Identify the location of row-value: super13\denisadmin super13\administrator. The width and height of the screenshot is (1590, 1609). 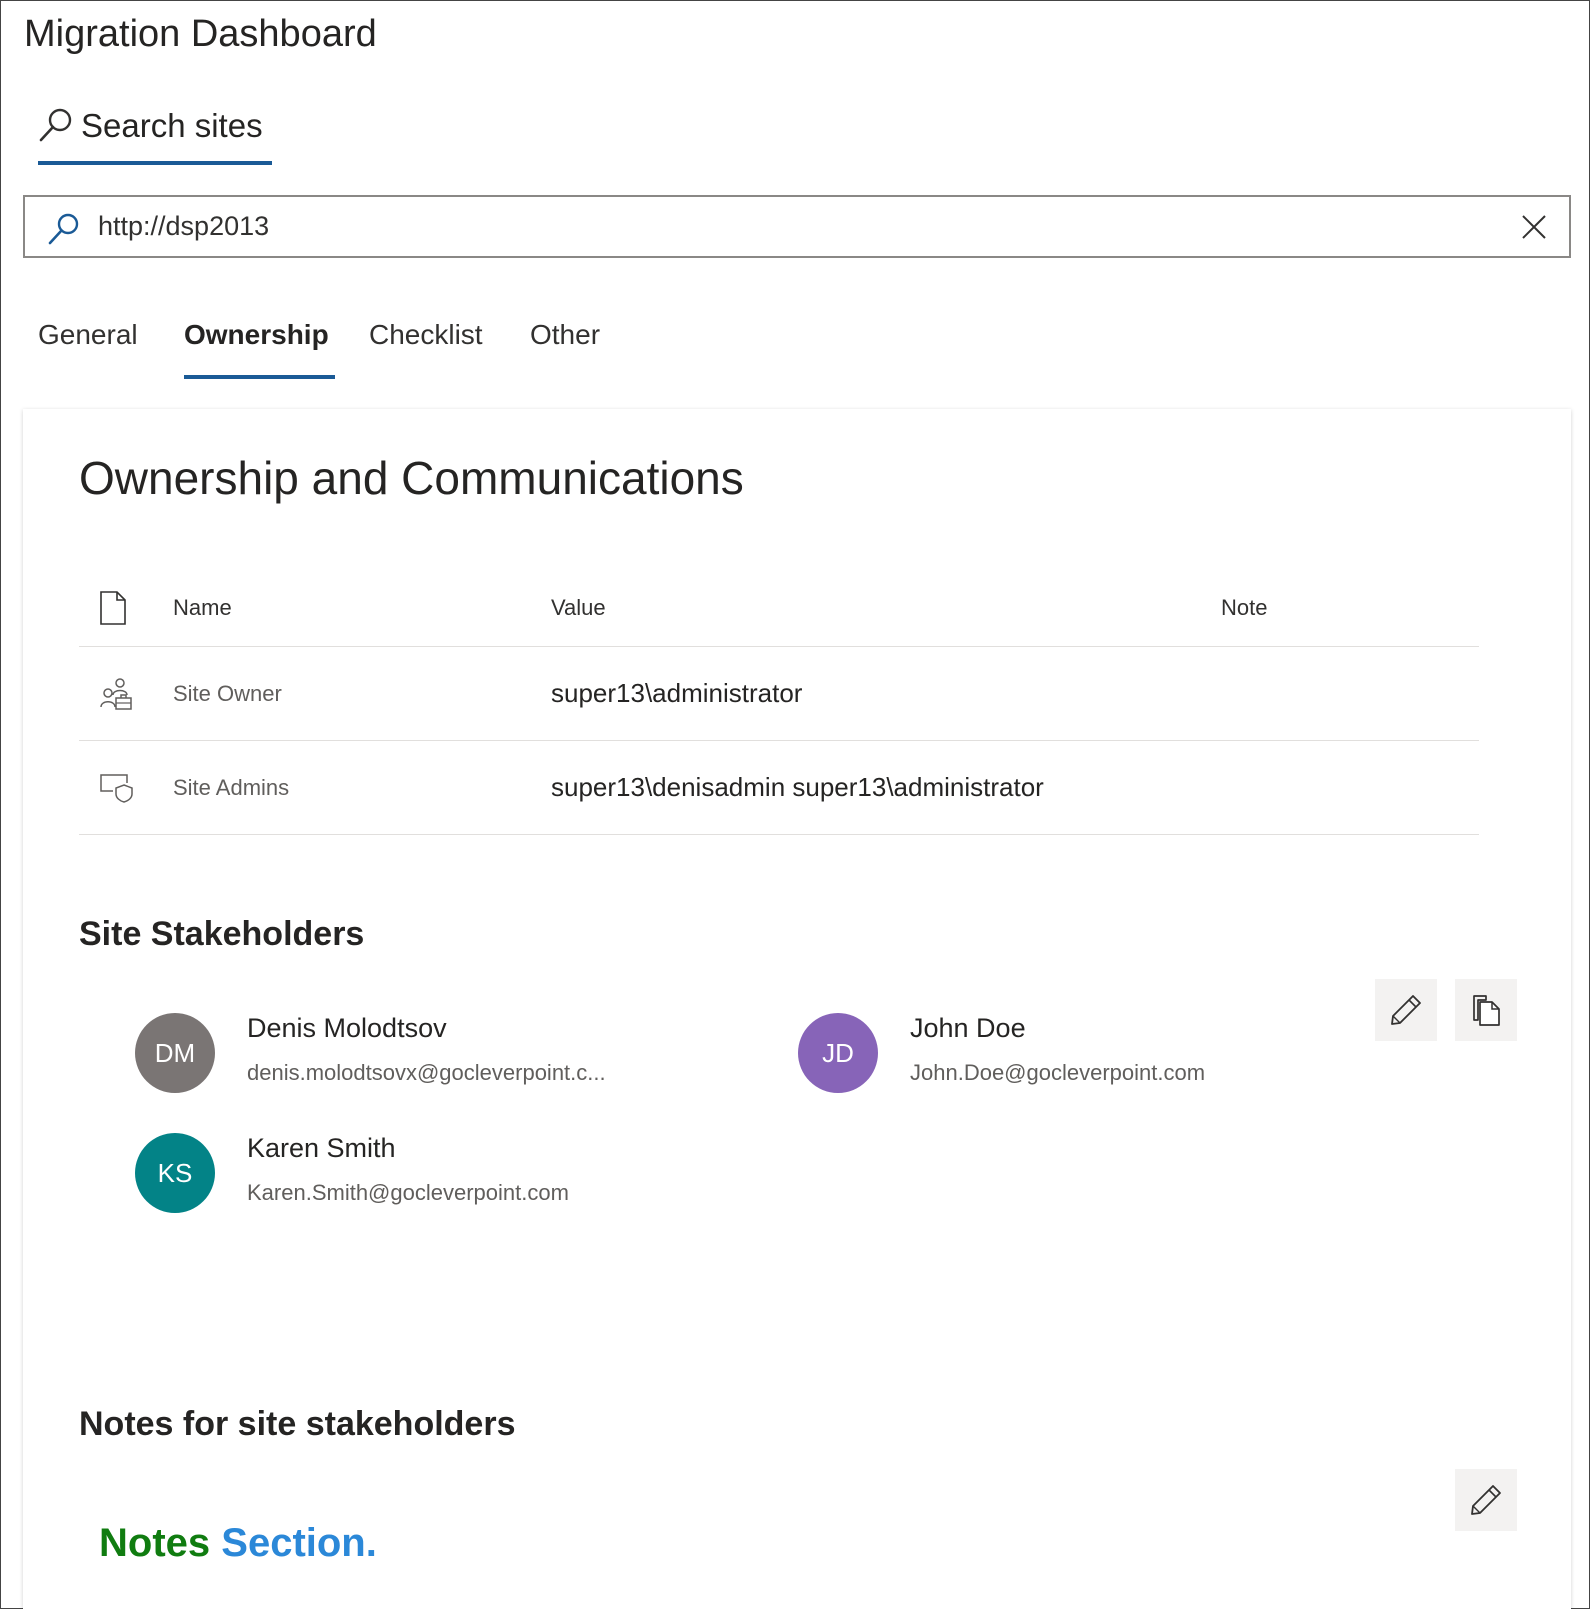
(797, 787).